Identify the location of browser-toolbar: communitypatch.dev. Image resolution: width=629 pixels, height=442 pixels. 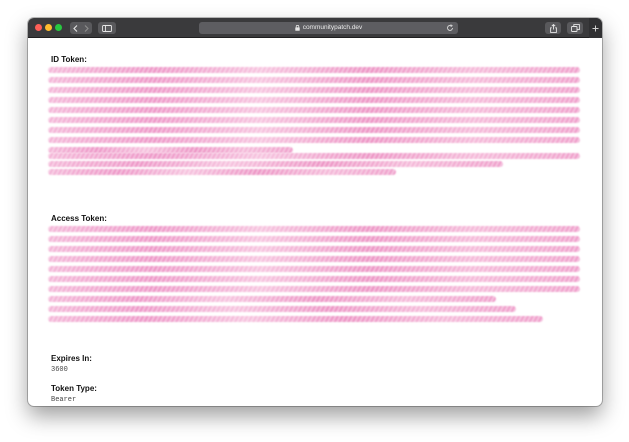
(315, 28).